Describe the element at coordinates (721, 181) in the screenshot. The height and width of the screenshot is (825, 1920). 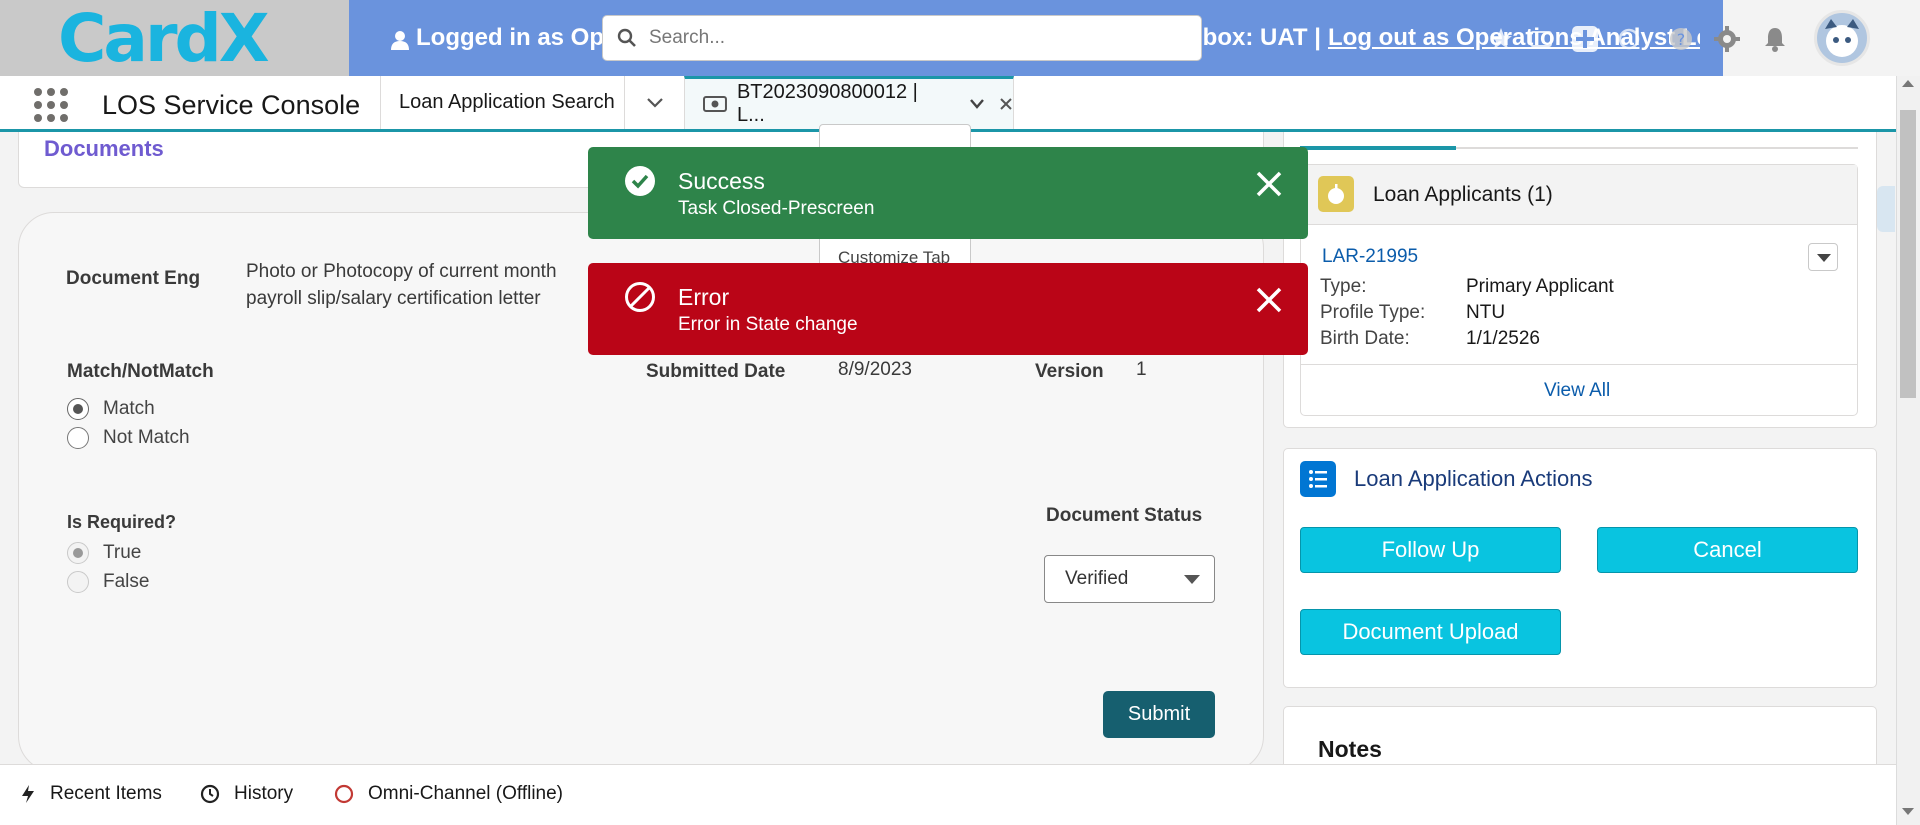
I see `success-toast-title: Success` at that location.